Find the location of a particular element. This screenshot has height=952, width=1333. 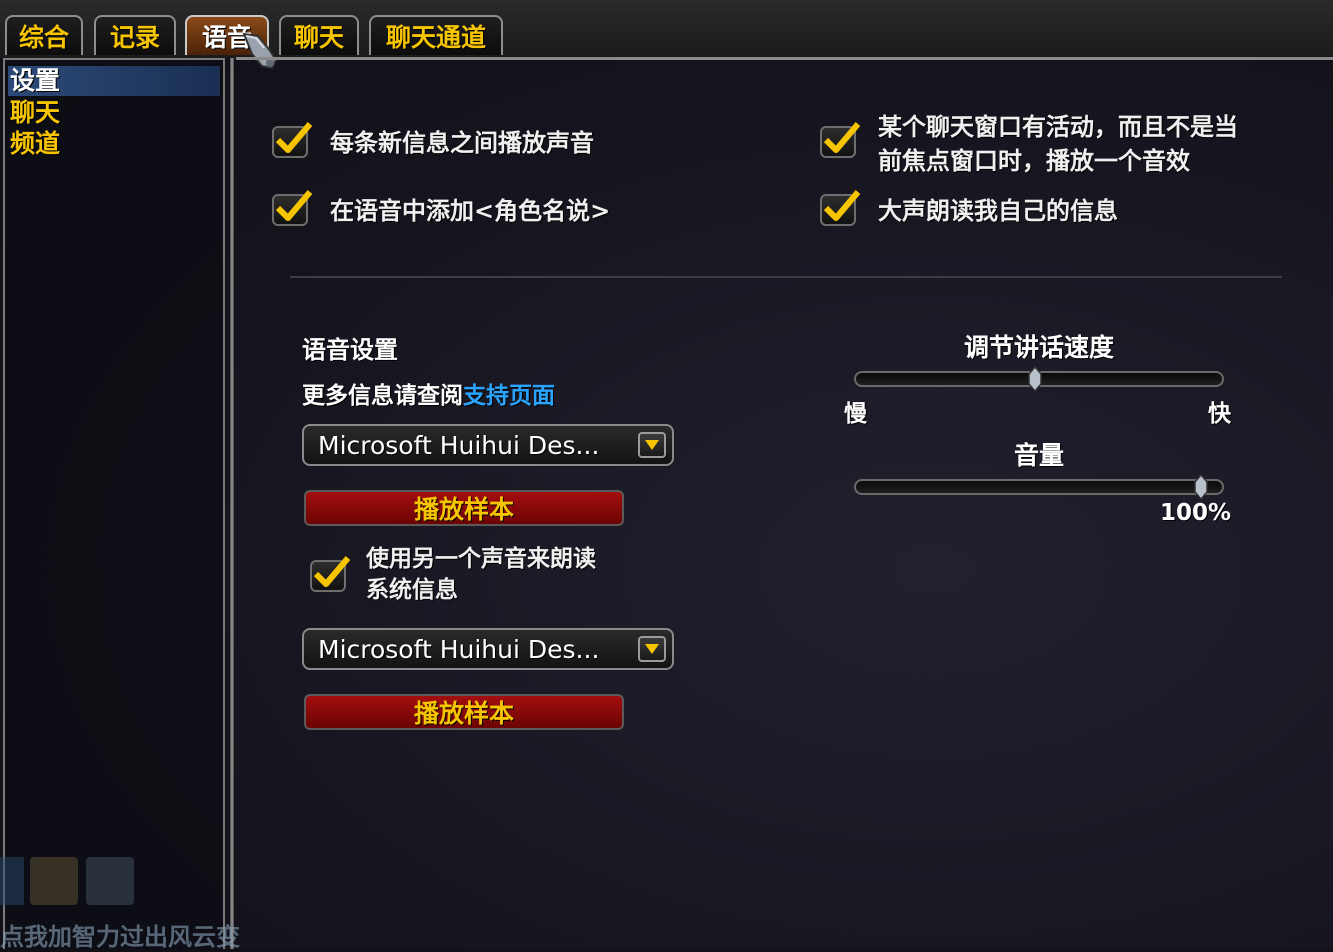

sidebar-item-chat: 聊天 is located at coordinates (114, 113).